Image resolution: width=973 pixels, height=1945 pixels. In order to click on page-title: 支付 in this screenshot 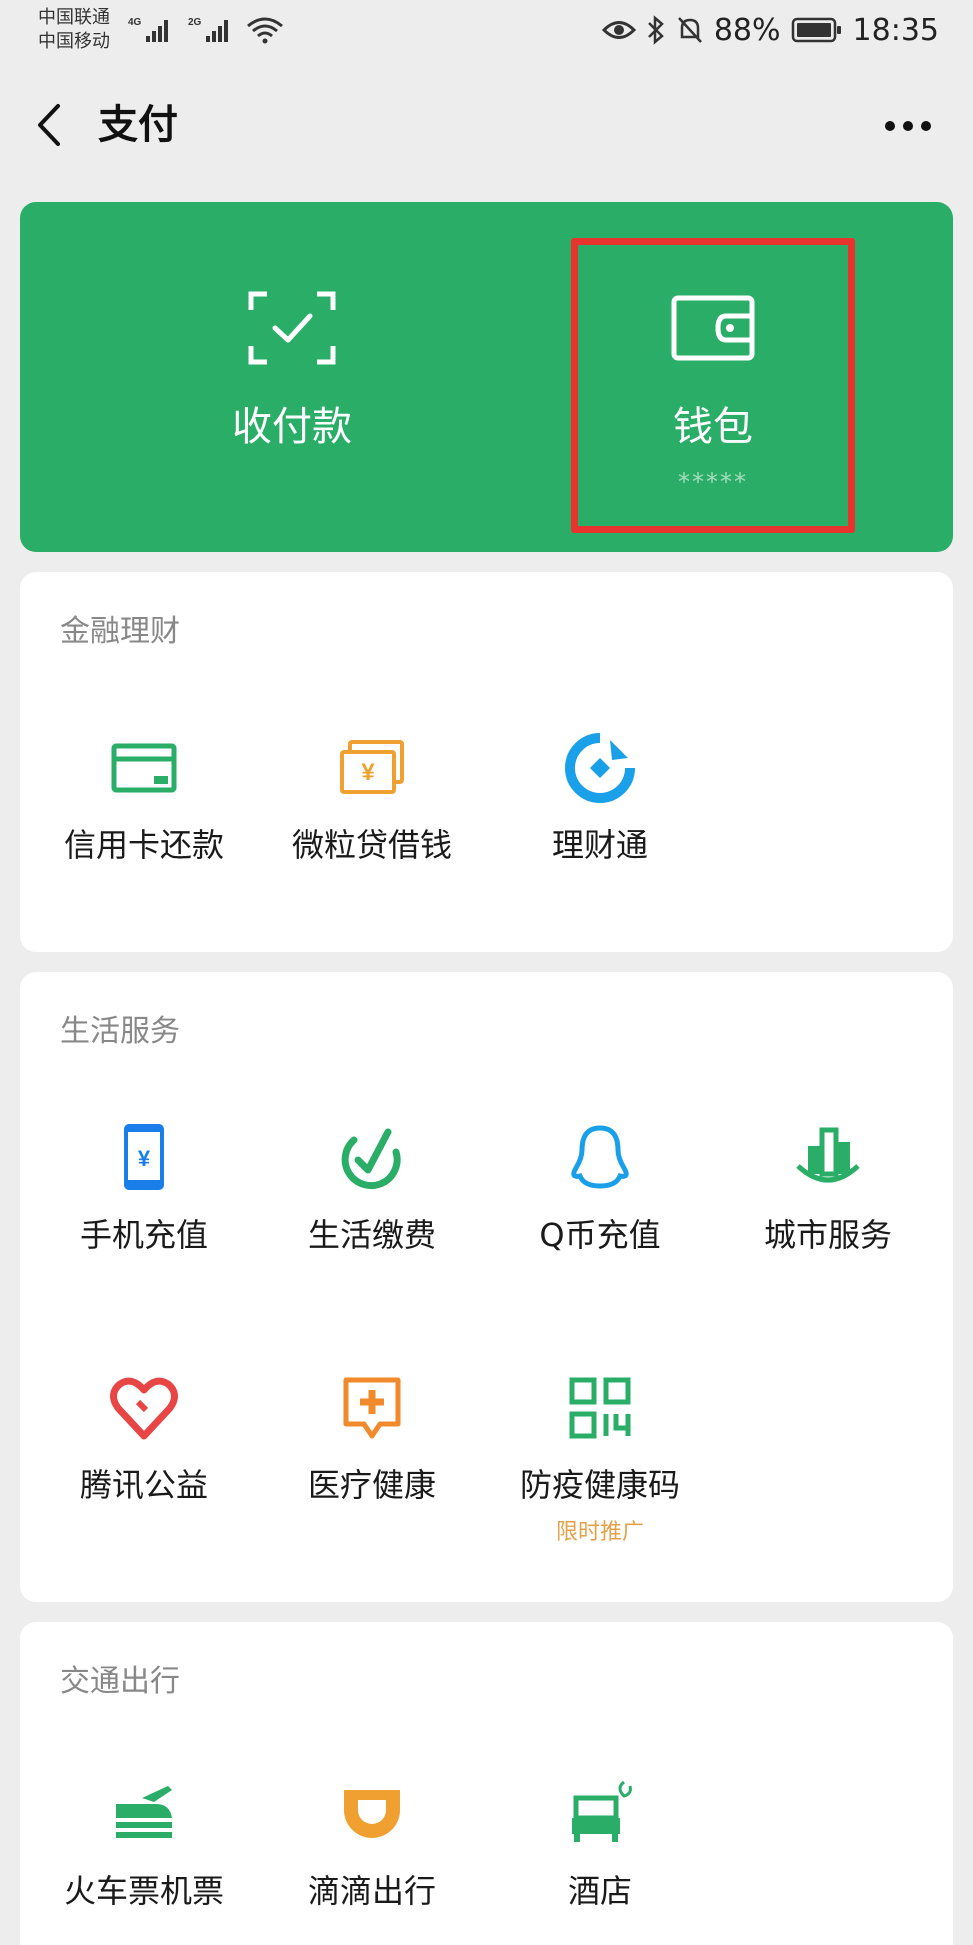, I will do `click(138, 125)`.